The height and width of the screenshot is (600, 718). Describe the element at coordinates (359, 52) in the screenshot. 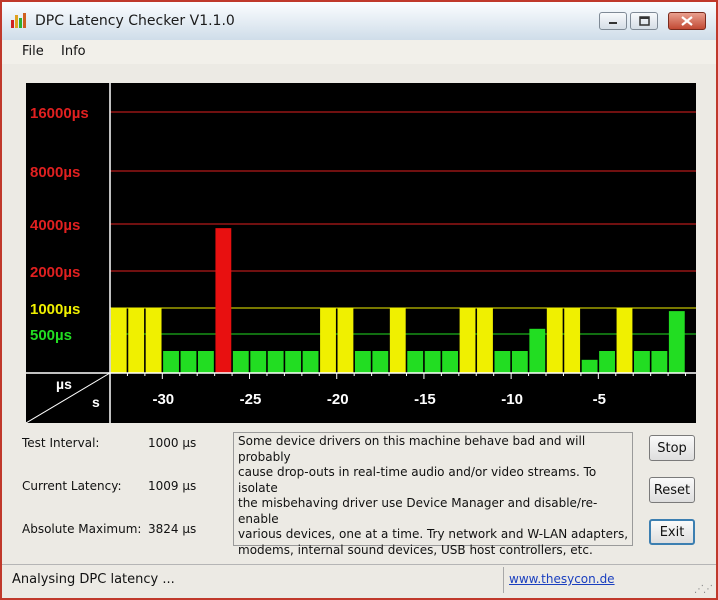

I see `menu-bar: File Info` at that location.